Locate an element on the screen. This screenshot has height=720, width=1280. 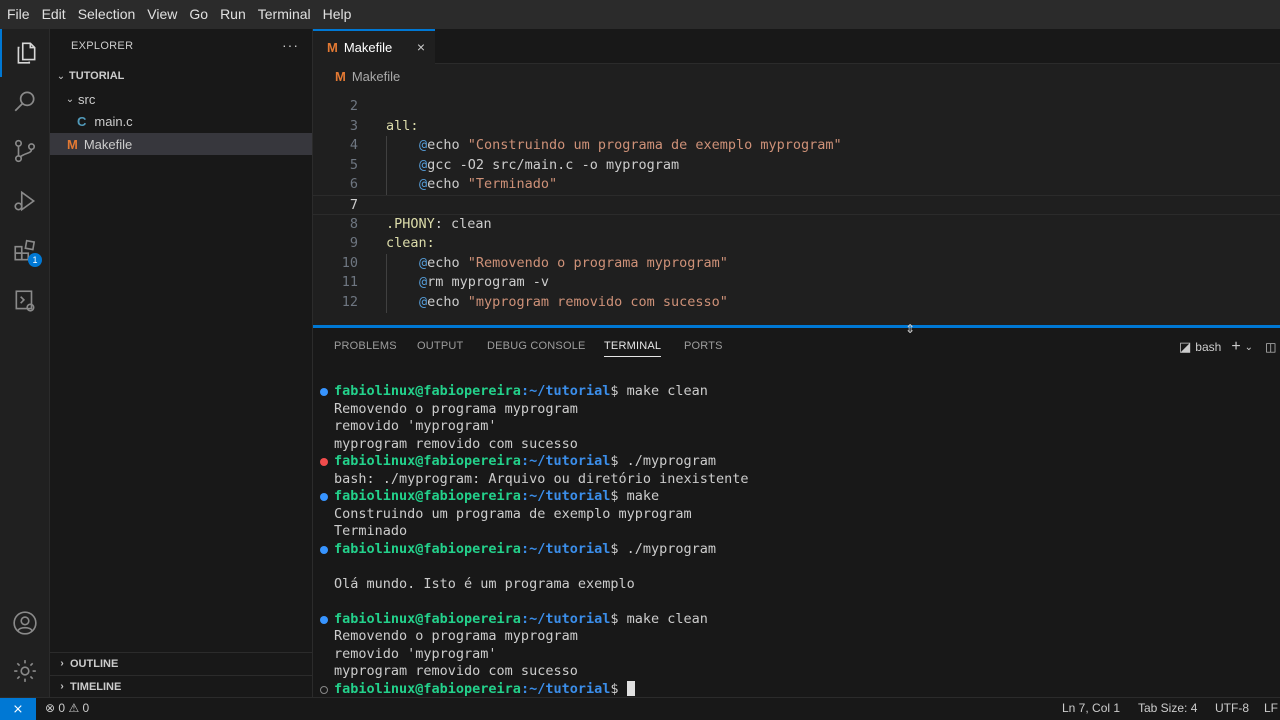
line-number: 7 is located at coordinates (353, 205).